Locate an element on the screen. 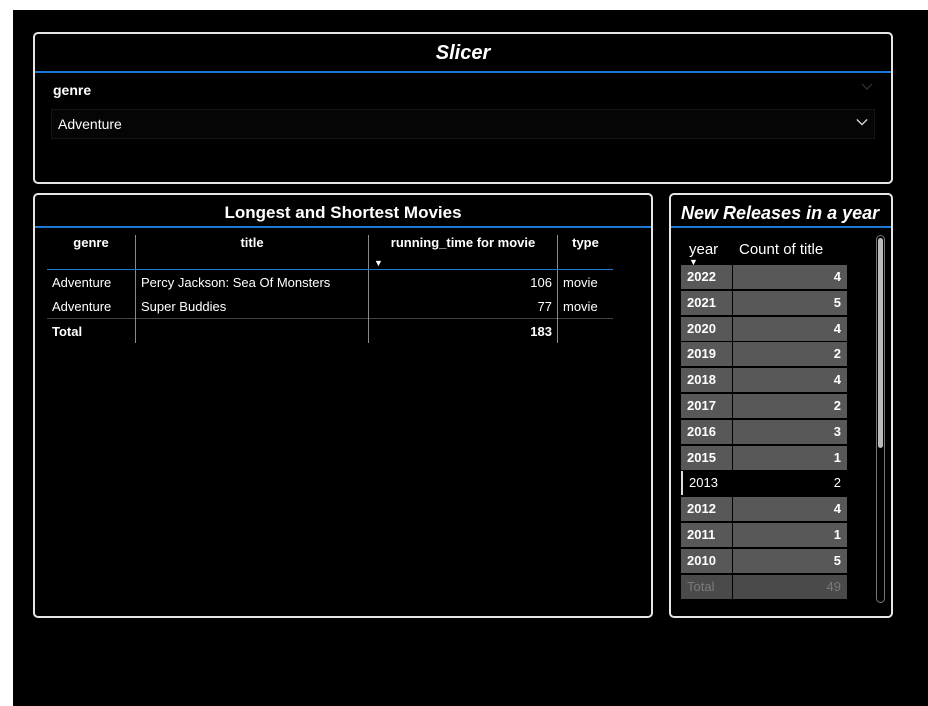  list-item: 2018 4 is located at coordinates (764, 381).